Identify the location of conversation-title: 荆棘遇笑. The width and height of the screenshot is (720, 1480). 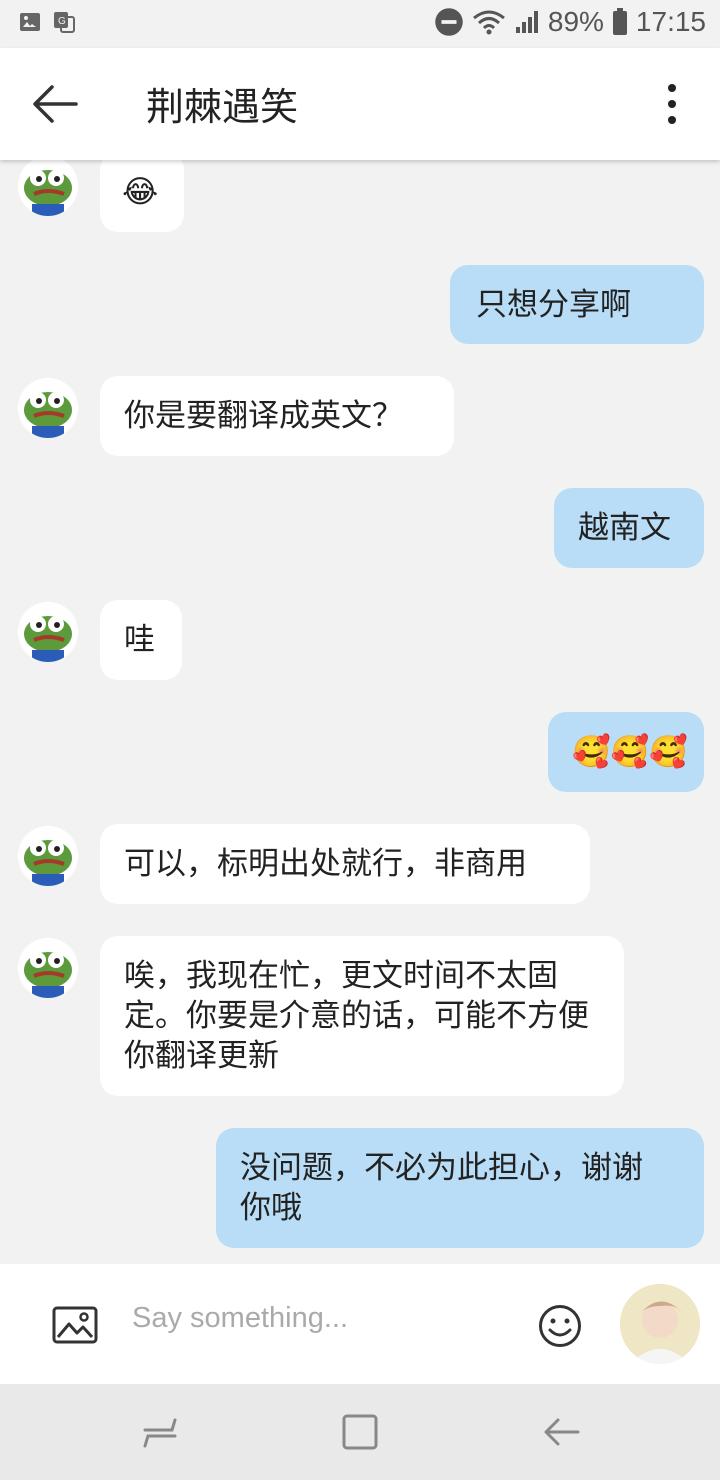
(222, 107).